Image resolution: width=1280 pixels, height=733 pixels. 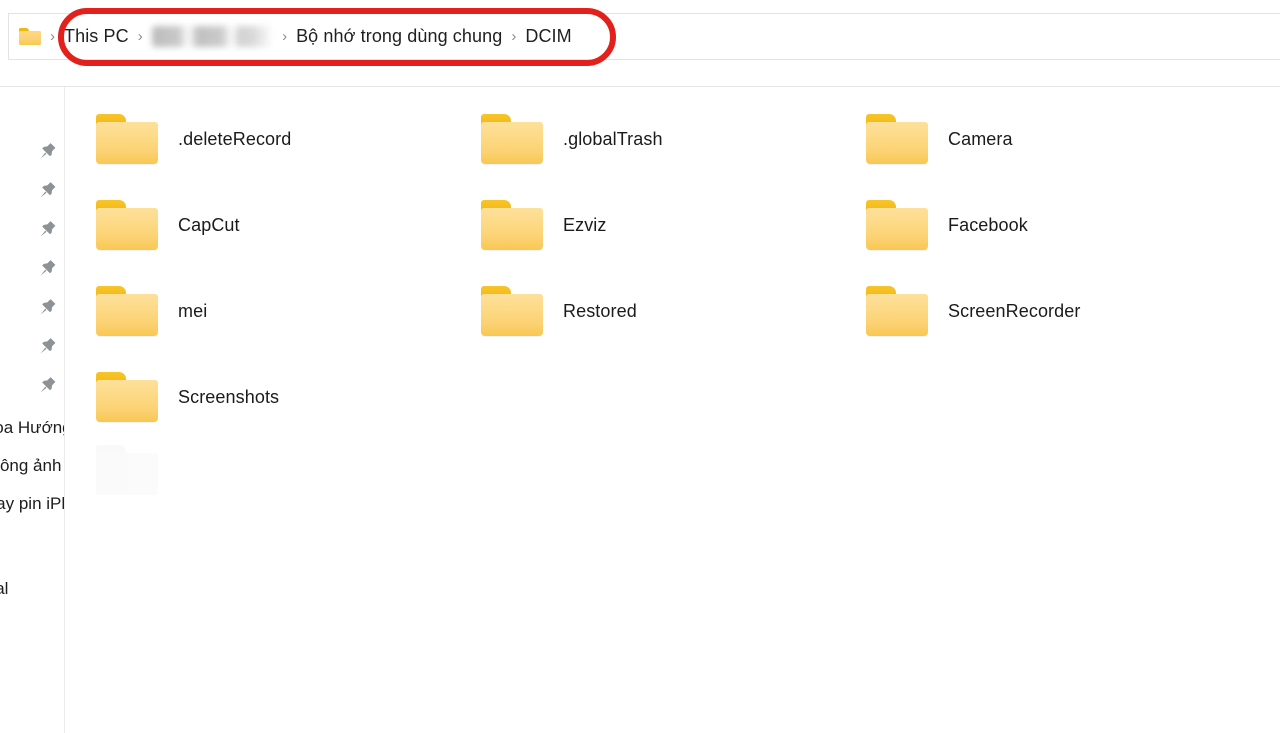 I want to click on breadcrumb-item-dcim: DCIM, so click(x=548, y=36).